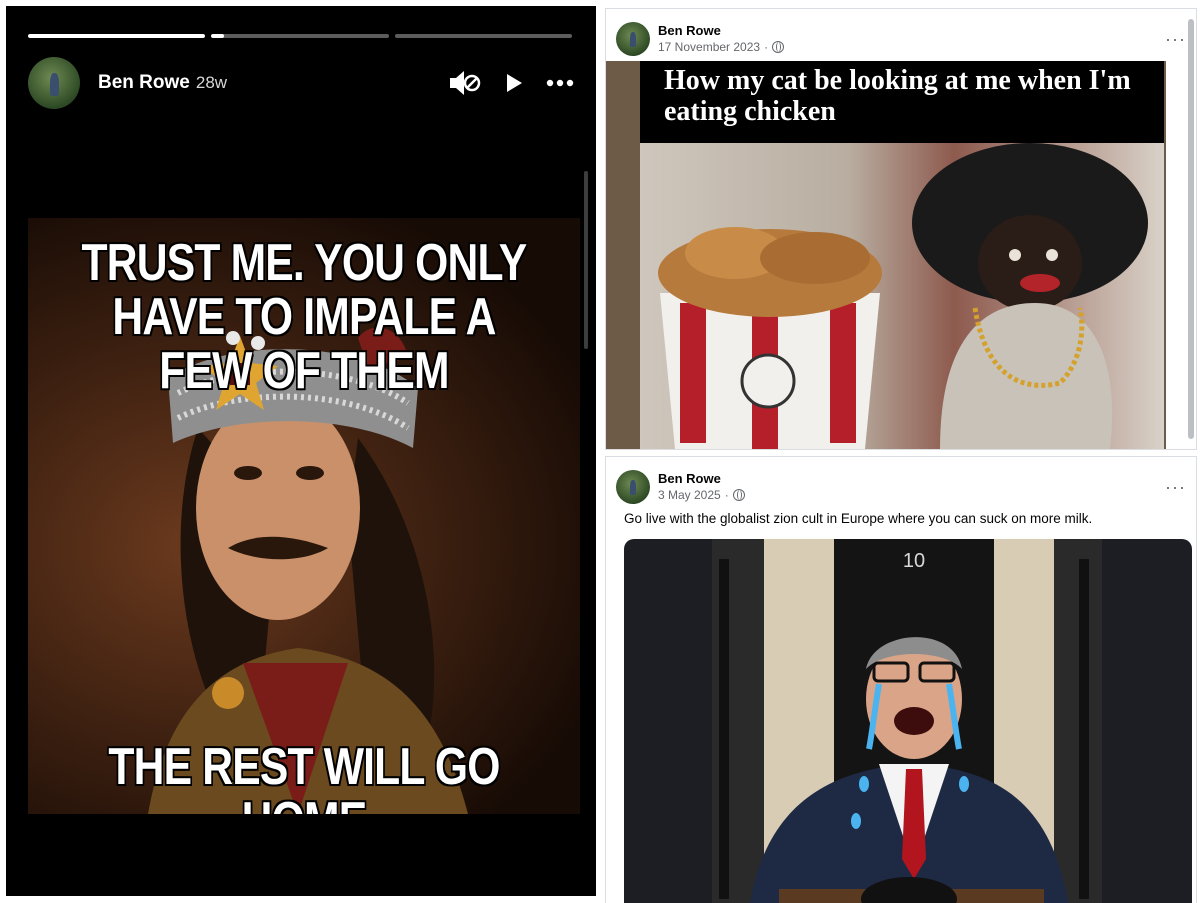 The image size is (1200, 903). Describe the element at coordinates (1191, 229) in the screenshot. I see `page-scrollbar` at that location.